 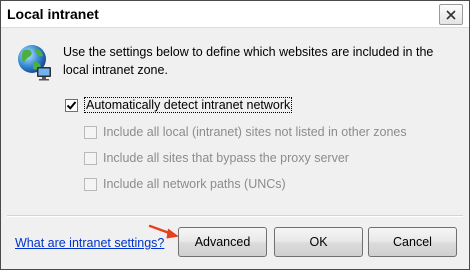 What do you see at coordinates (90, 184) in the screenshot?
I see `network-paths-checkbox` at bounding box center [90, 184].